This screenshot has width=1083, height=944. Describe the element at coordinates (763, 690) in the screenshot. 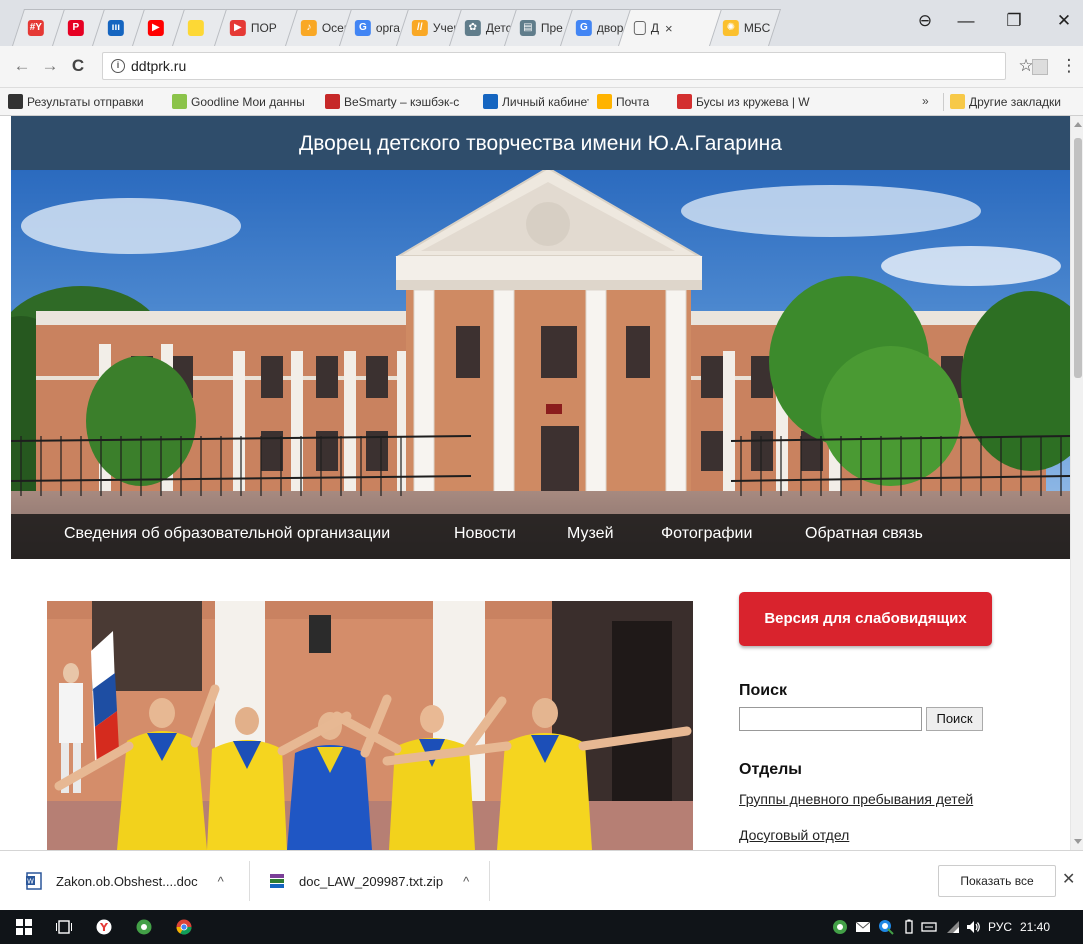

I see `search-heading: Поиск` at that location.